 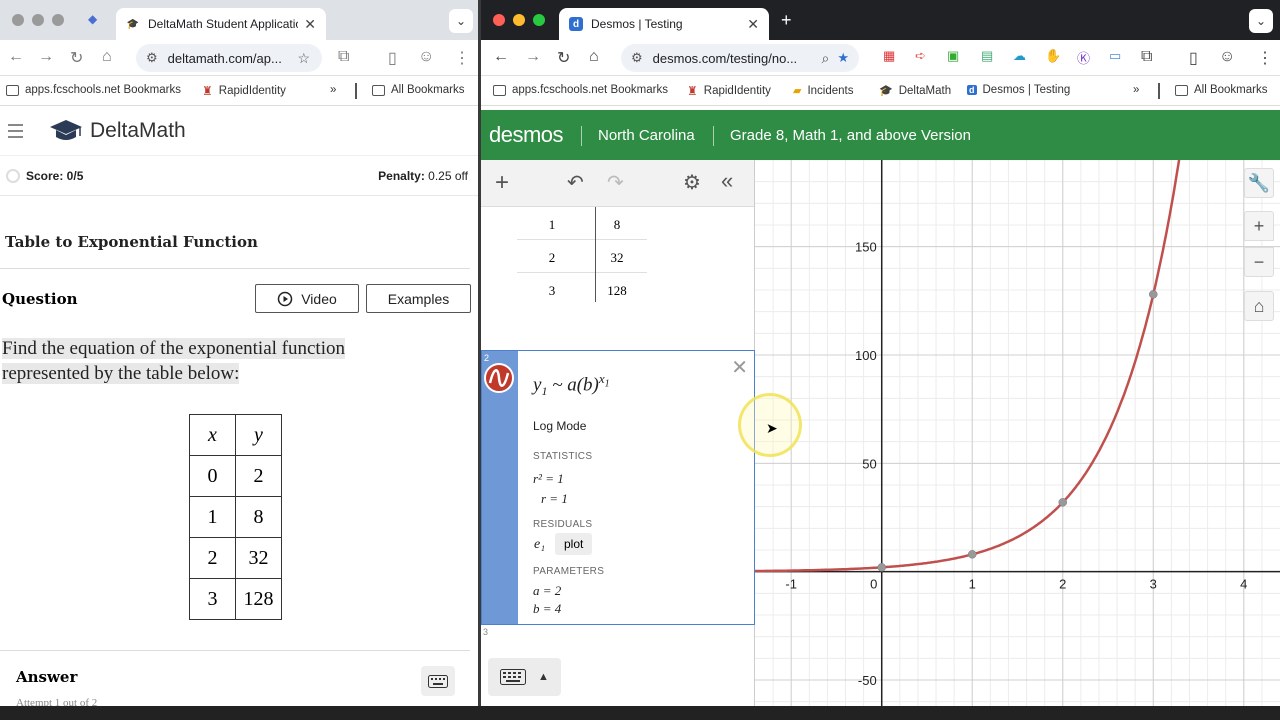 I want to click on add-item-plus-icon: +, so click(x=502, y=183).